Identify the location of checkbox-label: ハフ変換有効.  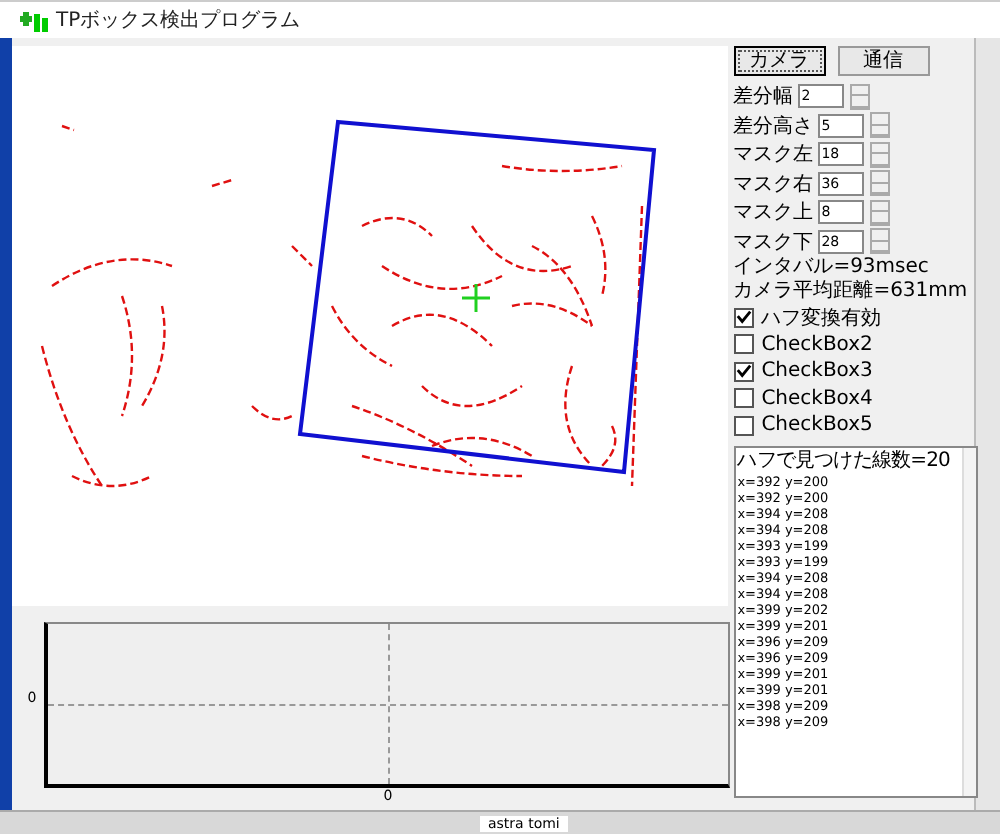
(821, 318).